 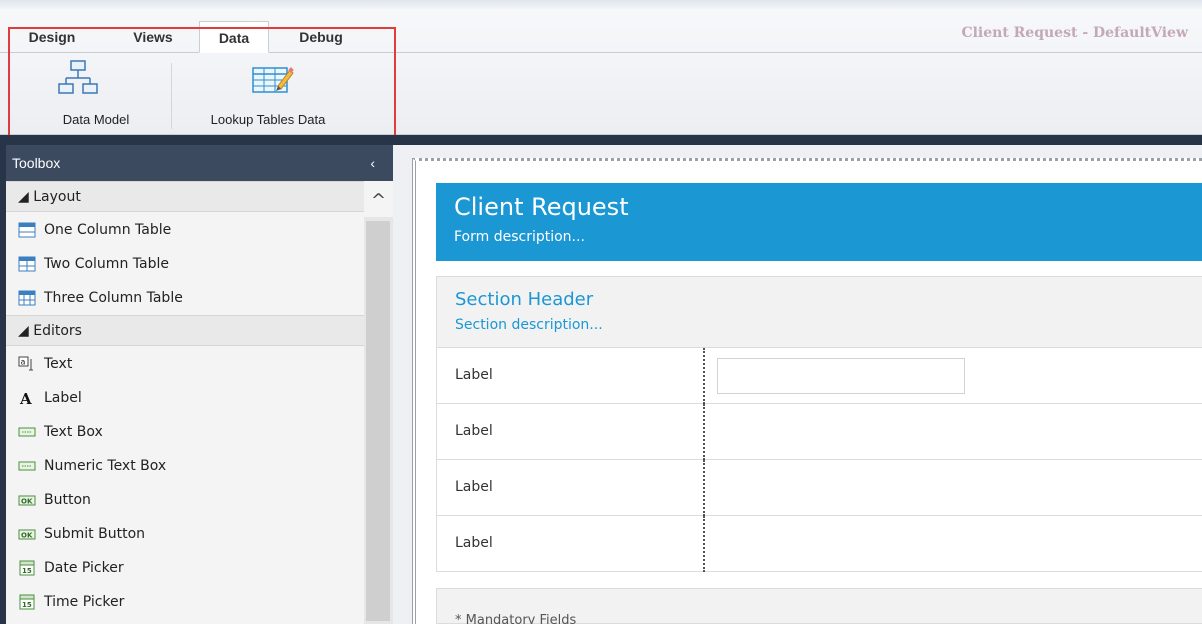 What do you see at coordinates (185, 500) in the screenshot?
I see `toolbox-item-button: OK Button` at bounding box center [185, 500].